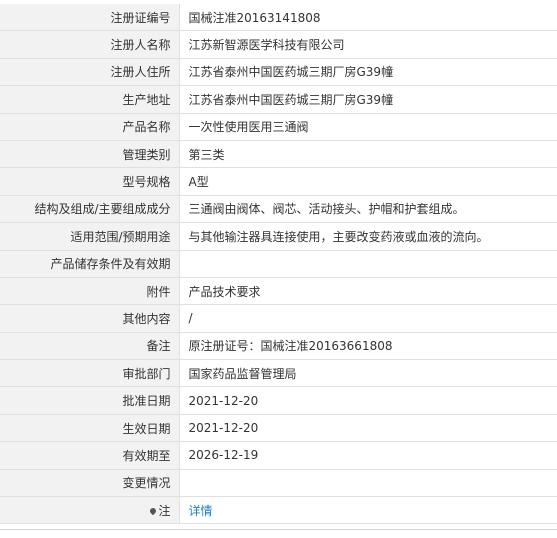  I want to click on value-product-name: 一次性使用医用三通阀, so click(367, 126).